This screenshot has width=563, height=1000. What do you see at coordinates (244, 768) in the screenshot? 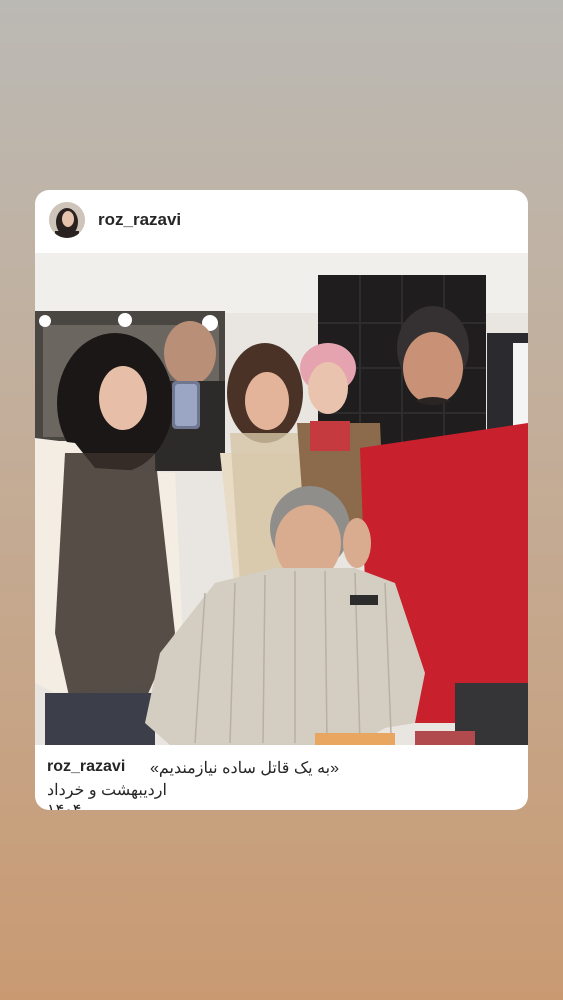
I see `caption-text: «به یک قاتل ساده نیازمندیم»` at bounding box center [244, 768].